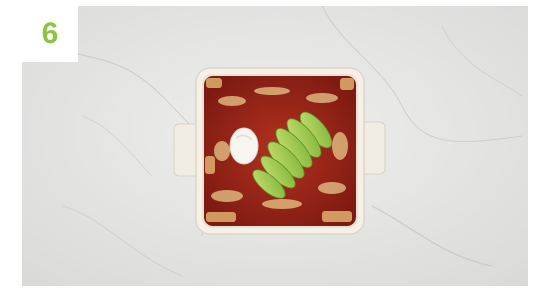 This screenshot has height=292, width=533. What do you see at coordinates (244, 146) in the screenshot?
I see `sour-cream-dollop` at bounding box center [244, 146].